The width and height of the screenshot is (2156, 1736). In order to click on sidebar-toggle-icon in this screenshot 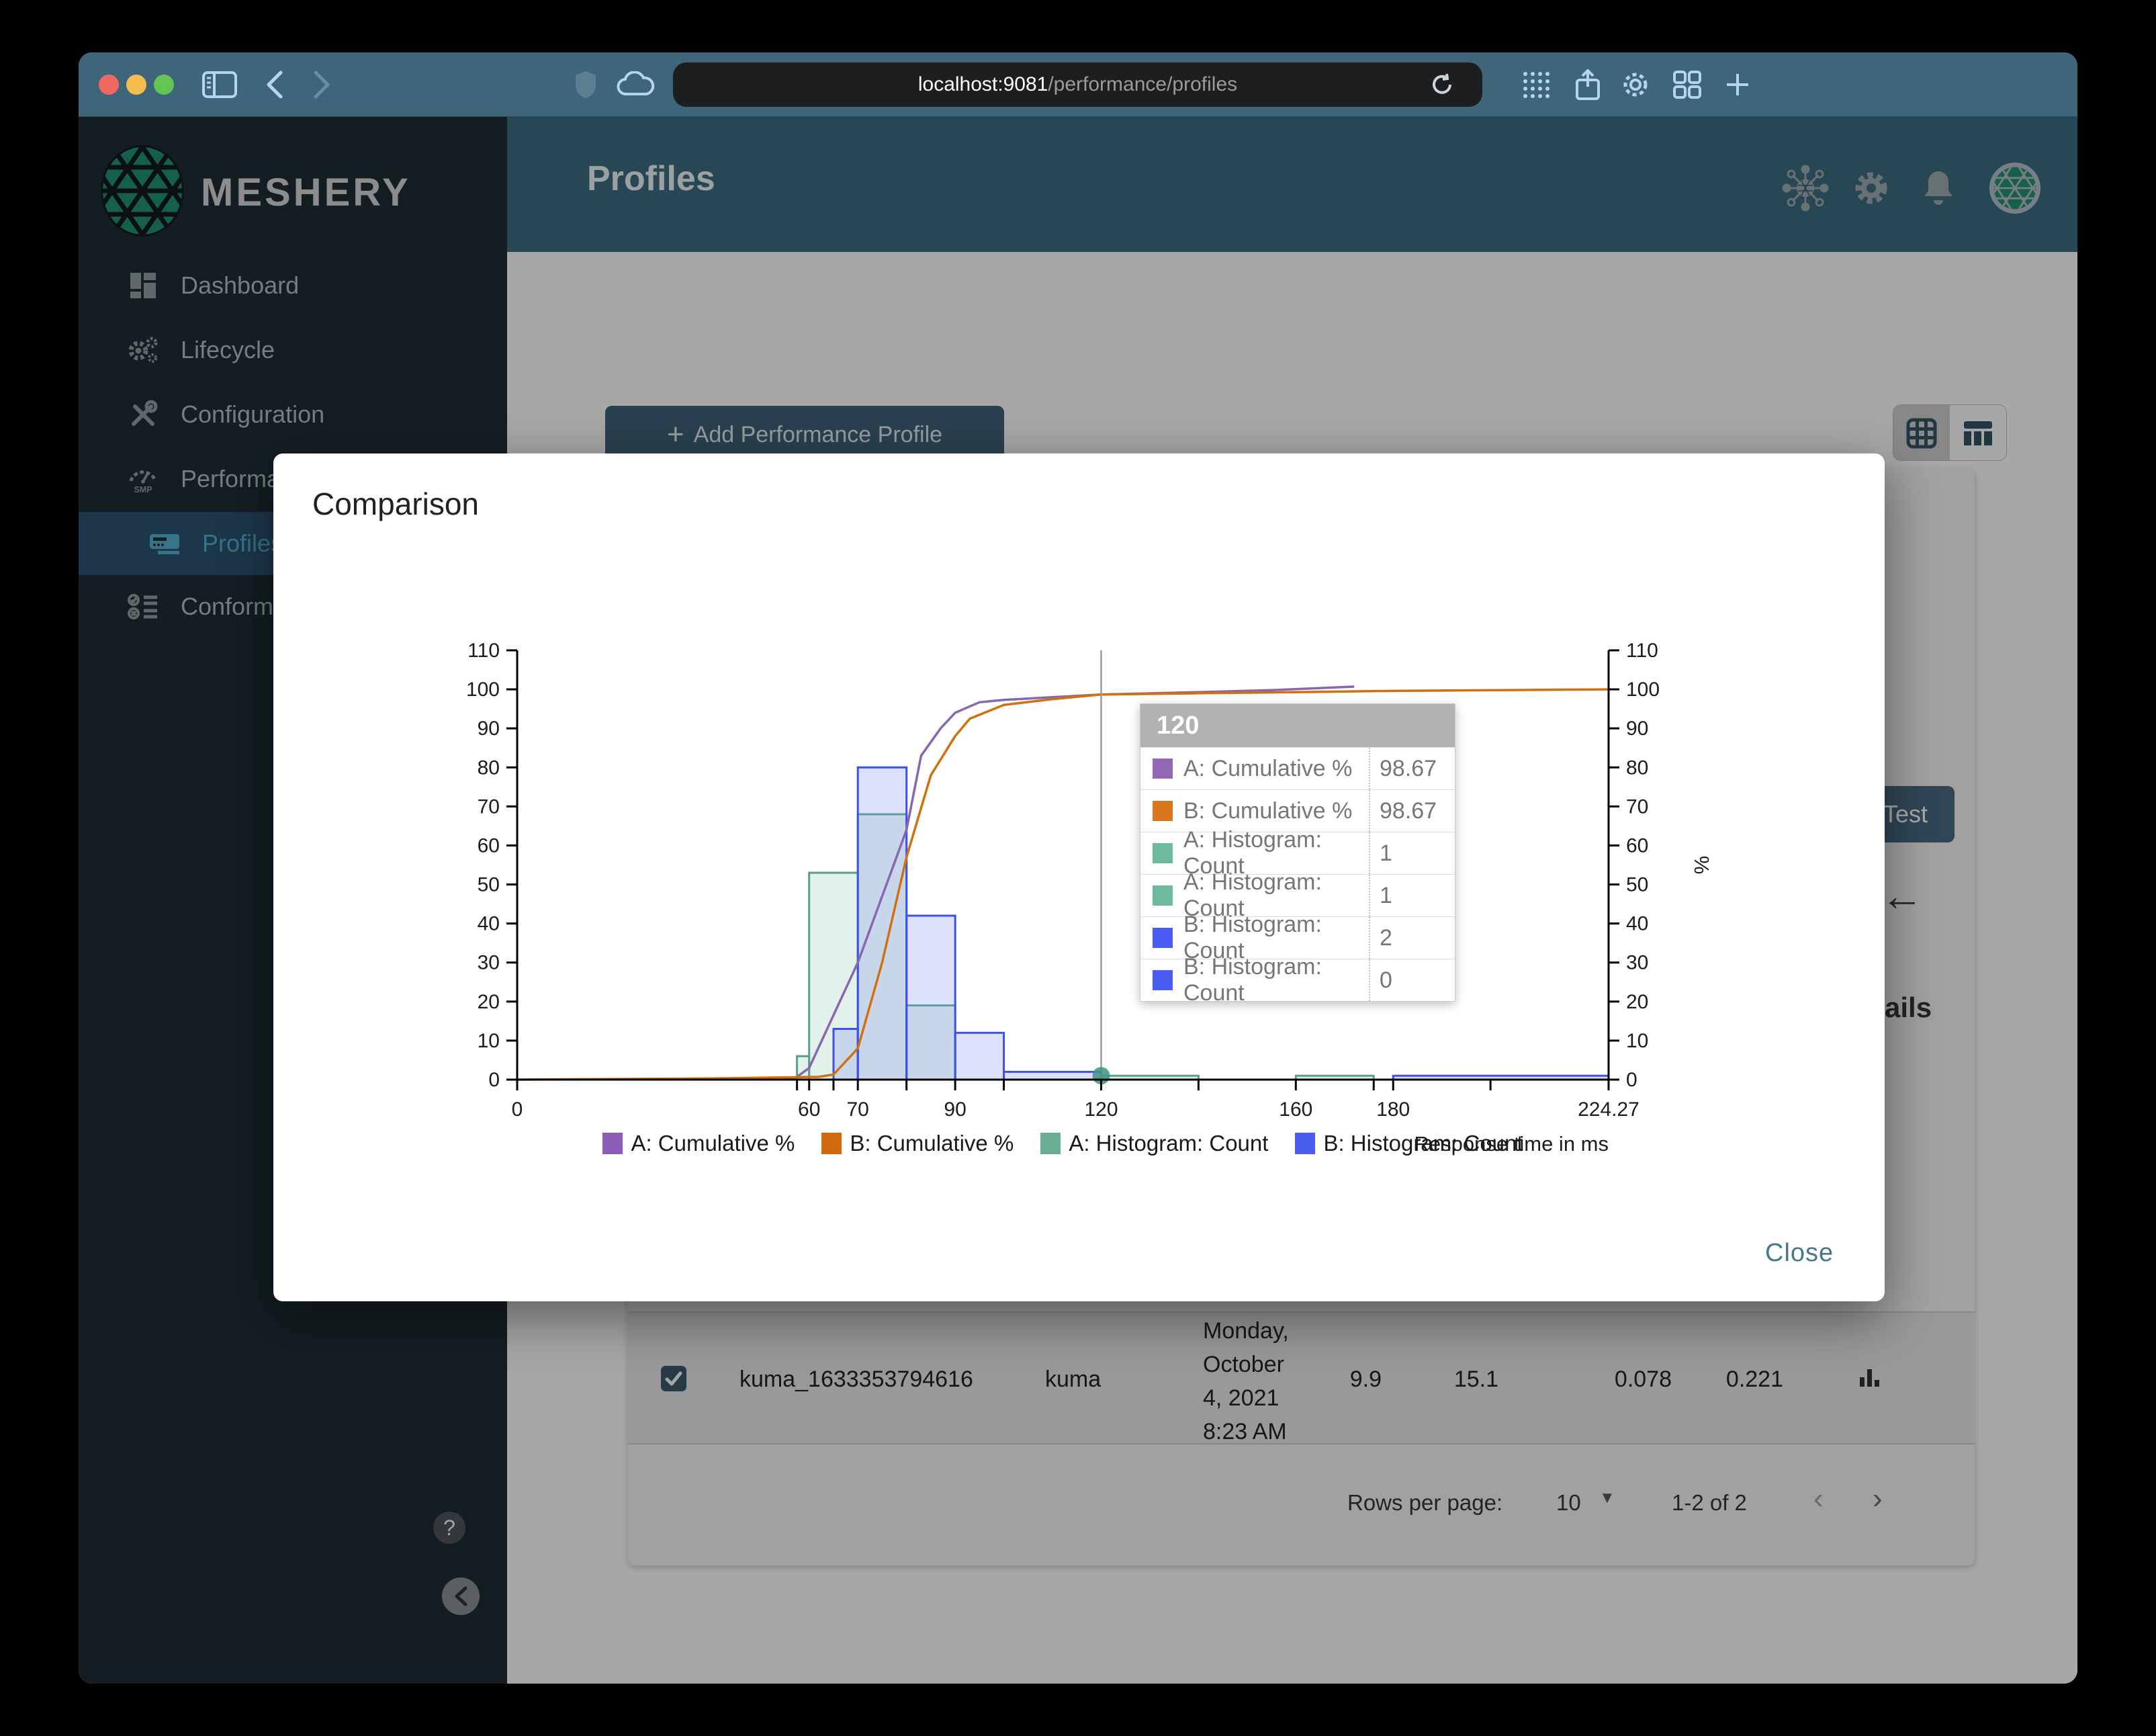, I will do `click(219, 84)`.